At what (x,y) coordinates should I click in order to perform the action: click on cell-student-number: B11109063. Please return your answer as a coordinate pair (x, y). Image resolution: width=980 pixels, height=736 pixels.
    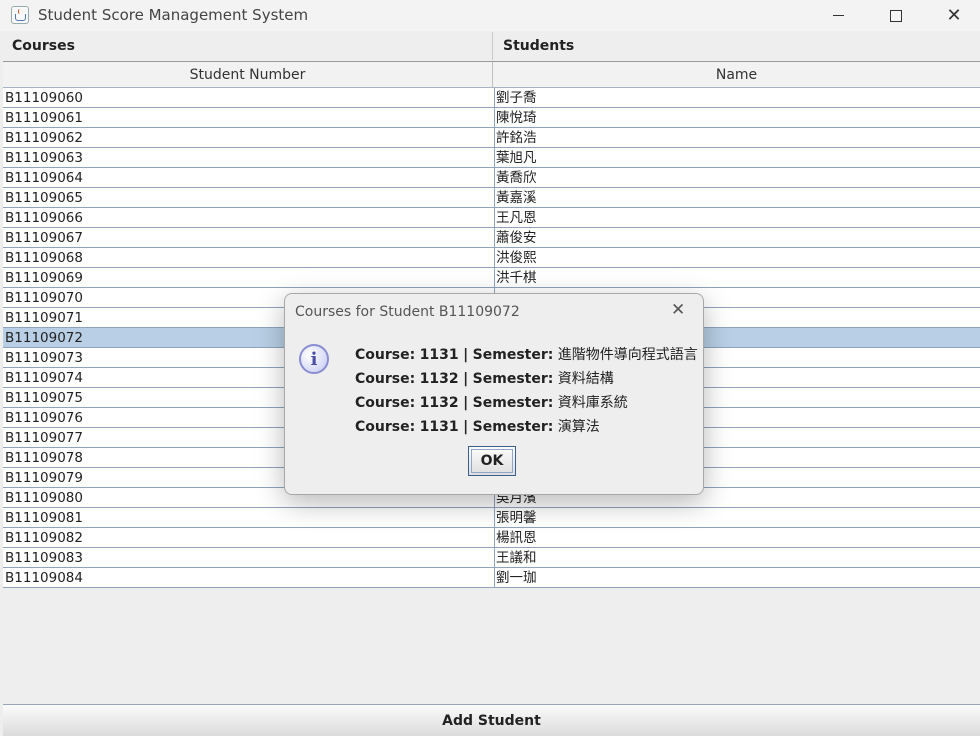
    Looking at the image, I should click on (248, 157).